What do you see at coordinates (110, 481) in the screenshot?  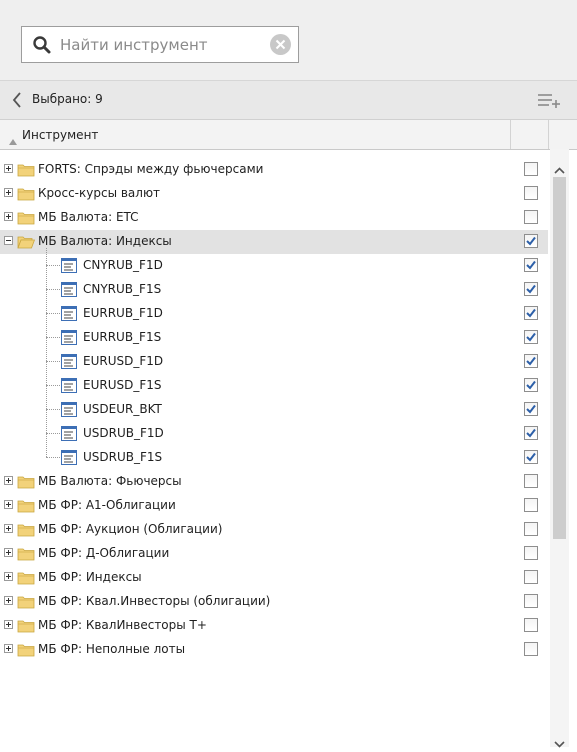 I see `tree-item-label: МБ Валюта: Фьючерсы` at bounding box center [110, 481].